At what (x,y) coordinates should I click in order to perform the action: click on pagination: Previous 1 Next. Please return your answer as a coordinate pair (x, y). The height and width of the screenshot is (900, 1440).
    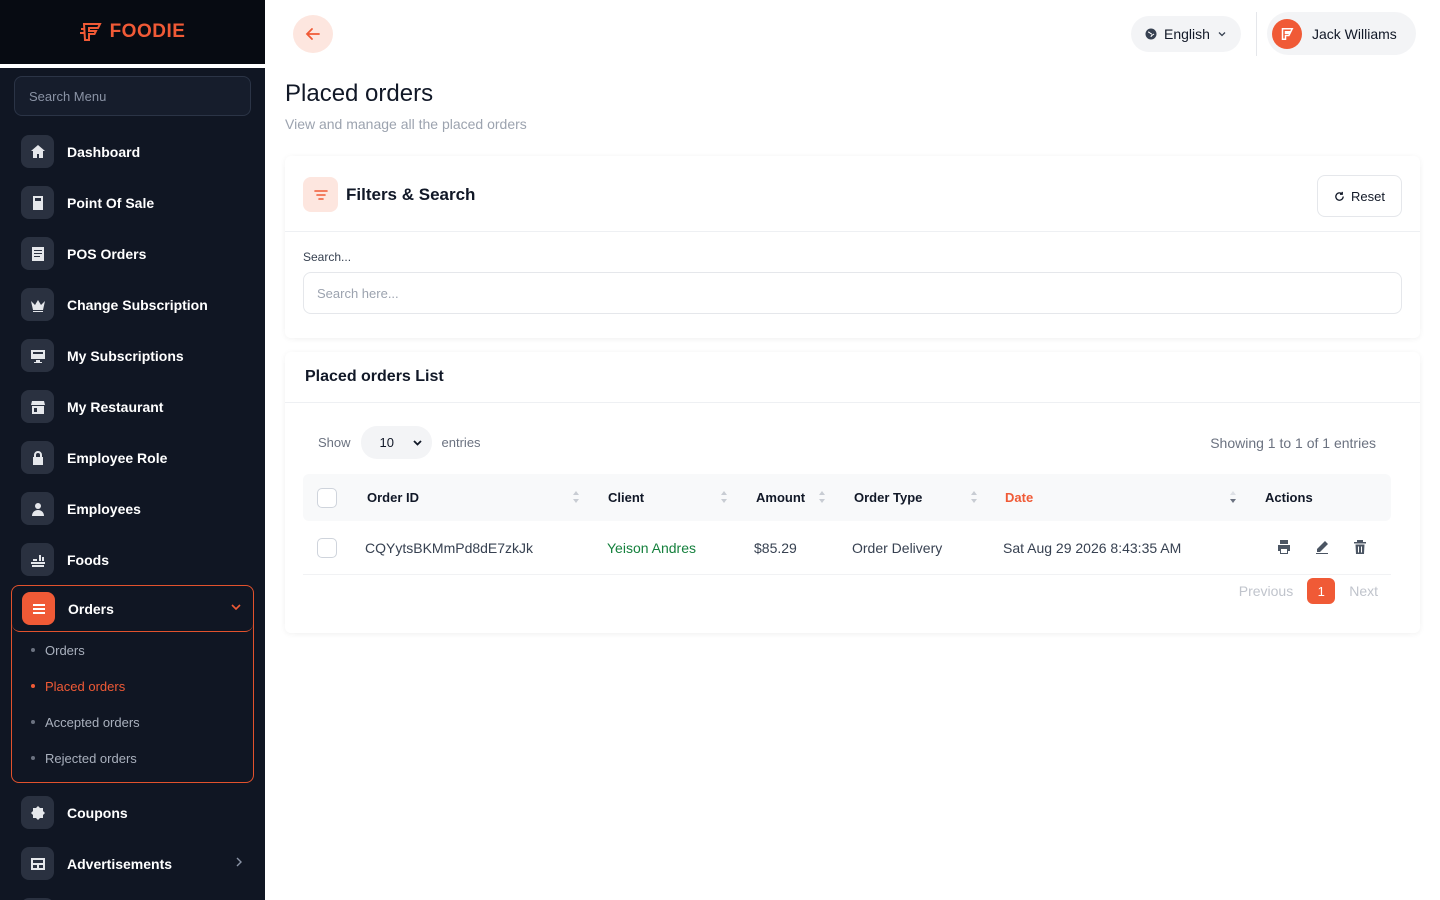
    Looking at the image, I should click on (1308, 591).